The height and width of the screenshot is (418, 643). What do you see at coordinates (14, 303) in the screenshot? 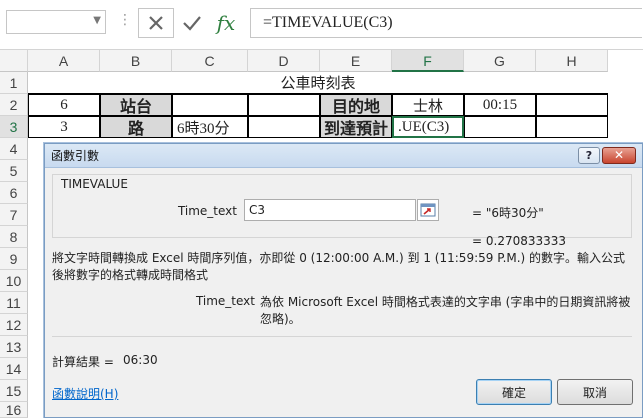
I see `row-header-11: 11` at bounding box center [14, 303].